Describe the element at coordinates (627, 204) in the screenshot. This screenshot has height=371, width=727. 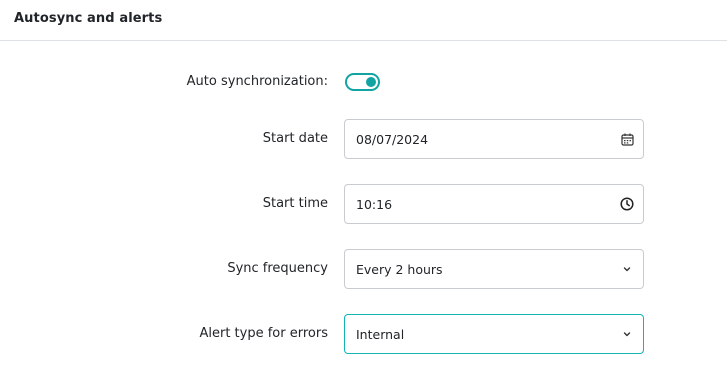
I see `clock-icon` at that location.